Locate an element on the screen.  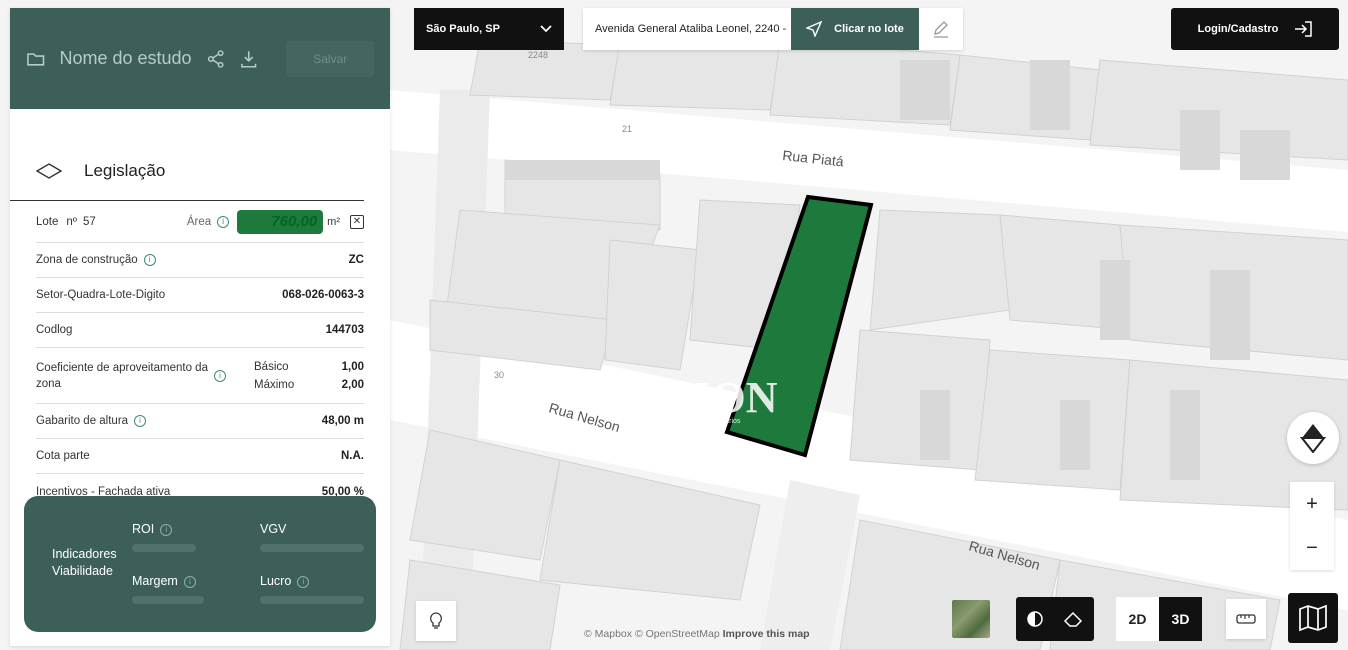
basic-label: Básico is located at coordinates (271, 366).